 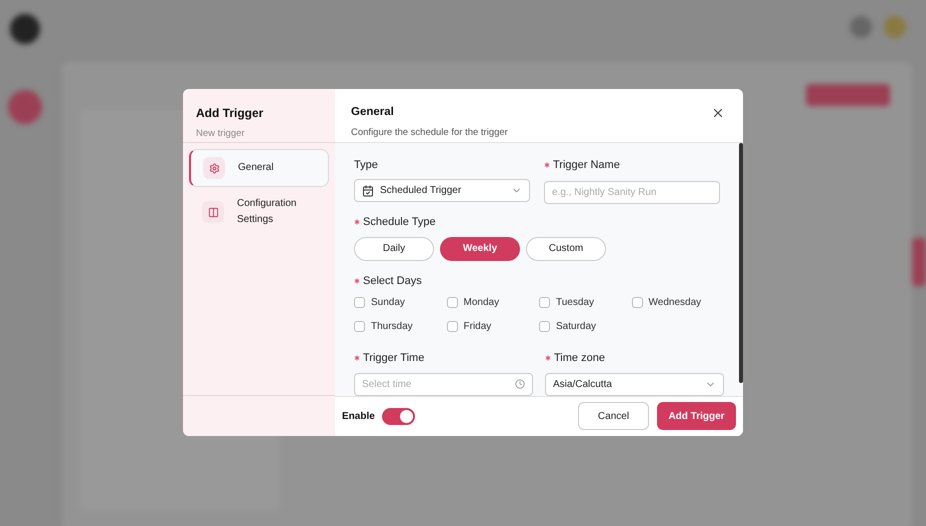 I want to click on time-zone-select: Asia/Calcutta, so click(x=634, y=384).